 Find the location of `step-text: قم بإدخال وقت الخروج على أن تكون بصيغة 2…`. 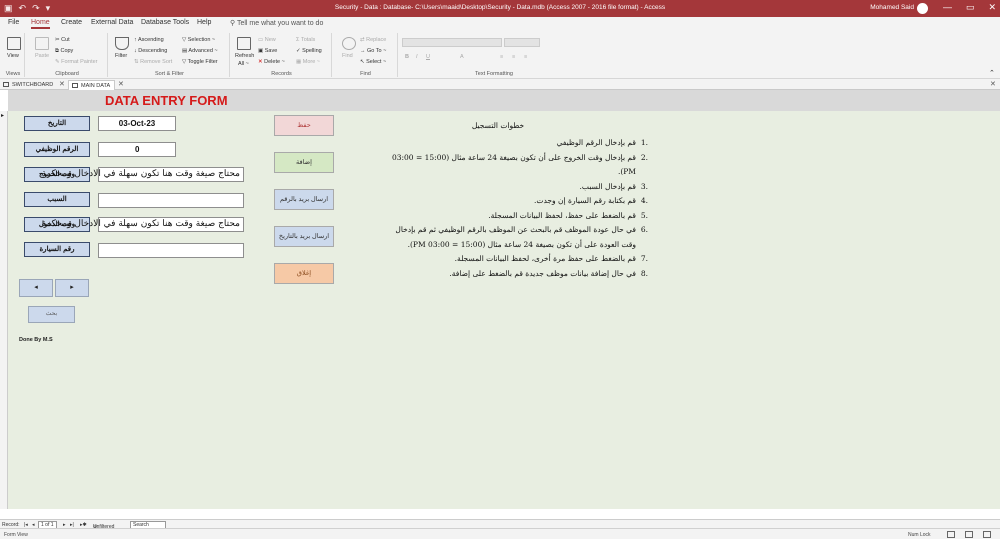

step-text: قم بإدخال وقت الخروج على أن تكون بصيغة 2… is located at coordinates (513, 164).